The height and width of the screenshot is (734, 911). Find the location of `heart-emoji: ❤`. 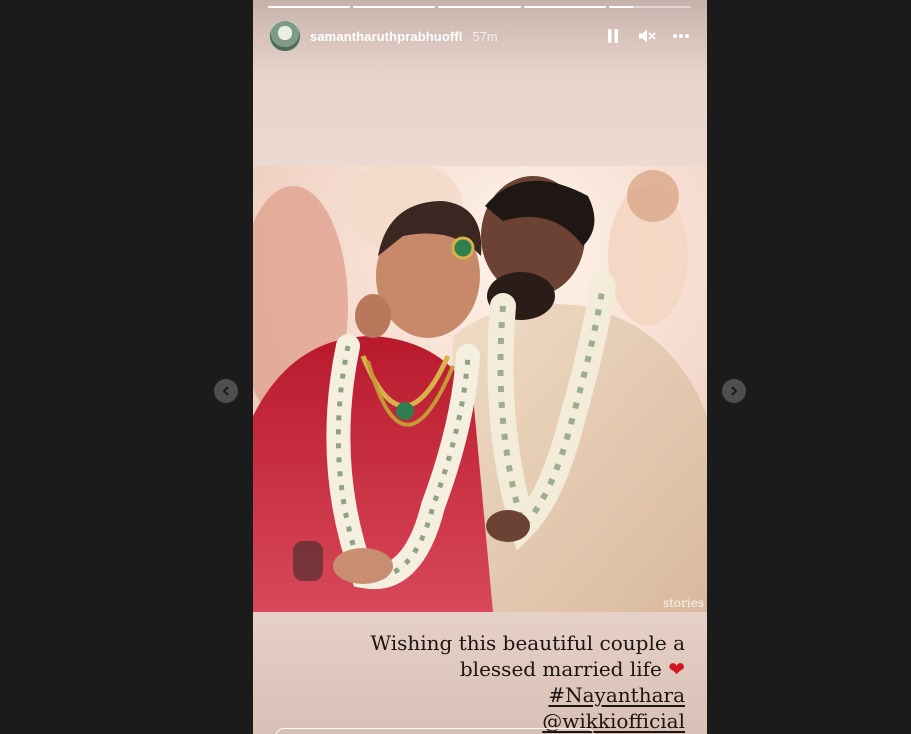

heart-emoji: ❤ is located at coordinates (676, 669).